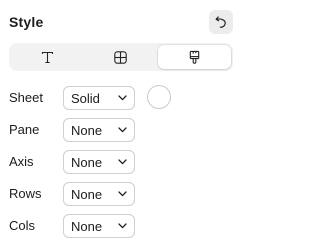 The width and height of the screenshot is (320, 251). I want to click on cols-select: None, so click(99, 226).